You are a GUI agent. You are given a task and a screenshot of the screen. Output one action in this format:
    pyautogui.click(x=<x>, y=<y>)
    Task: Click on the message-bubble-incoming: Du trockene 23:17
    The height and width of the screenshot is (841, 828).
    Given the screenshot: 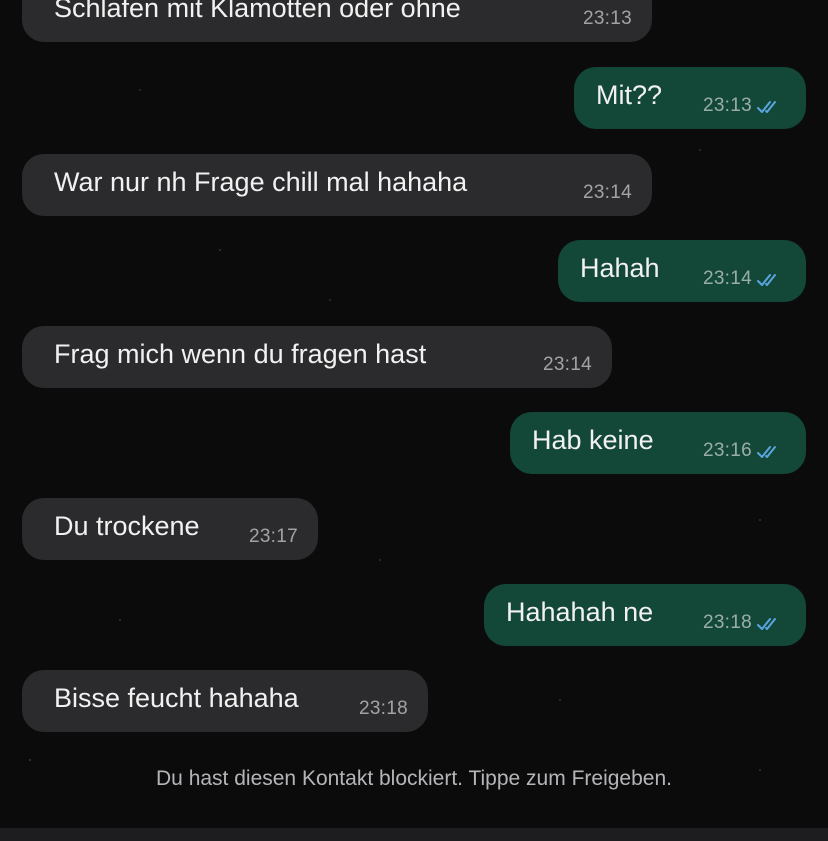 What is the action you would take?
    pyautogui.click(x=170, y=529)
    